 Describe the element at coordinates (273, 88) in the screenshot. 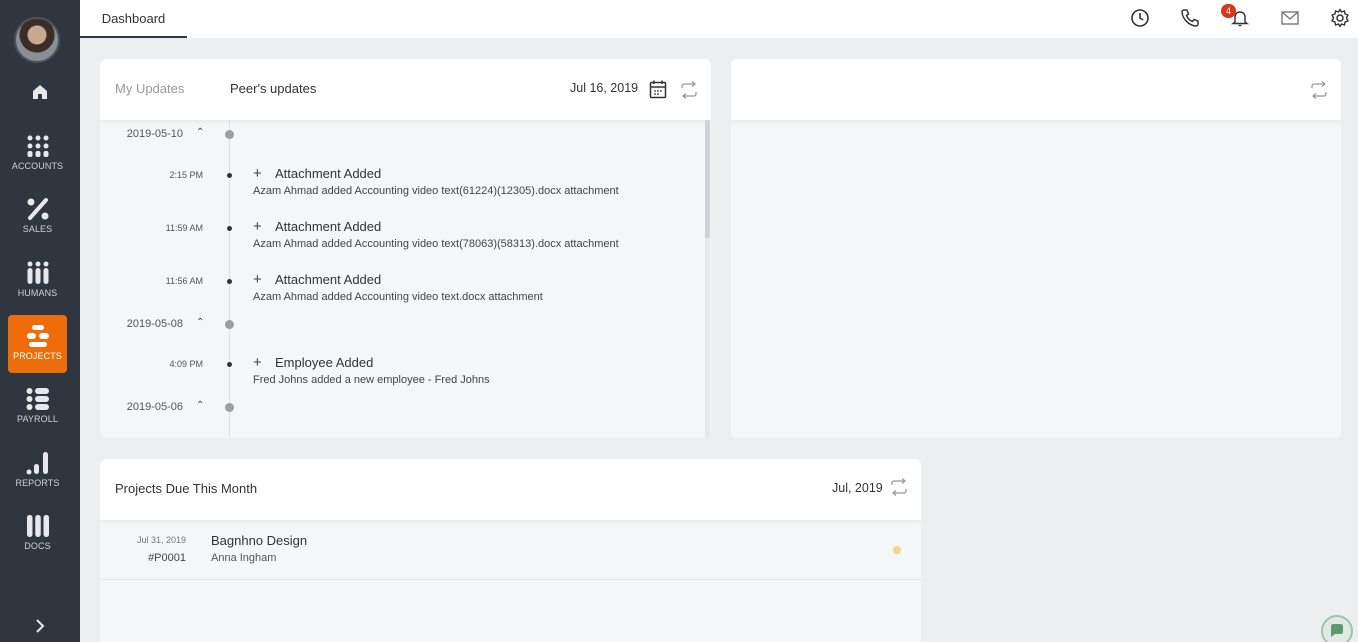

I see `tab-peer-updates: Peer's updates` at that location.